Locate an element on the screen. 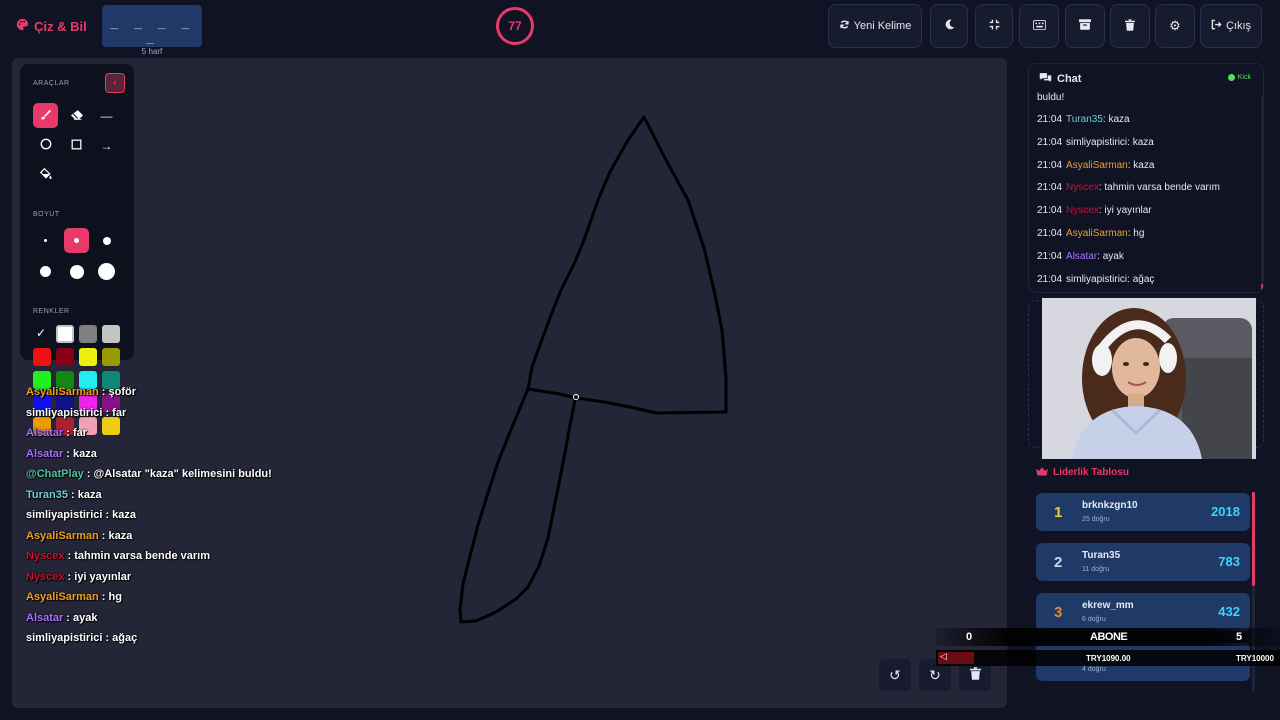  line-tool: — is located at coordinates (106, 115).